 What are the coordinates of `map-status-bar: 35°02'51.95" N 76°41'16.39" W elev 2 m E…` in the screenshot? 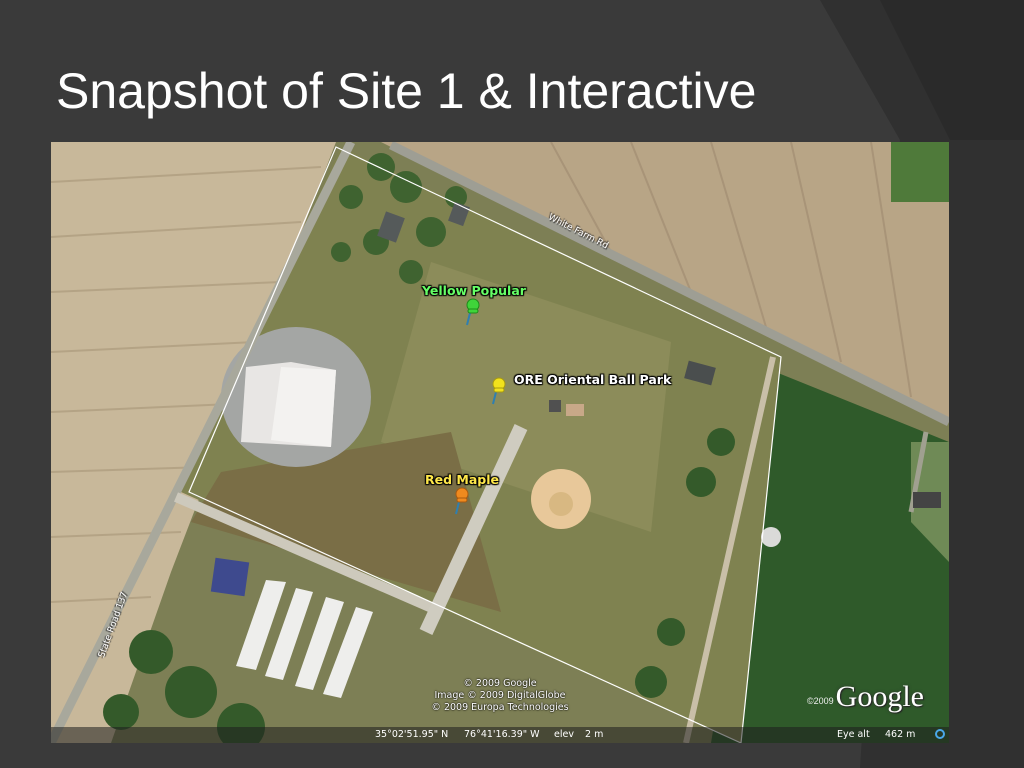 It's located at (500, 735).